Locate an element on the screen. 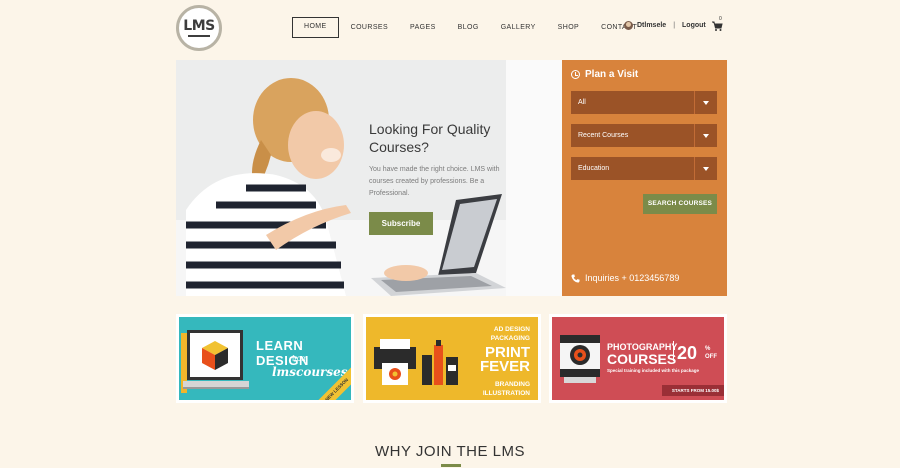 This screenshot has height=468, width=900. banner-print-title: PRINT FEVER is located at coordinates (504, 360).